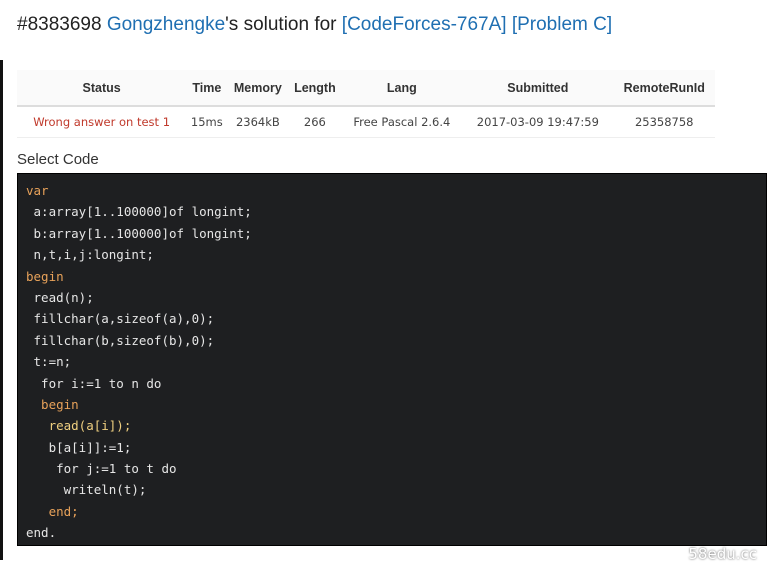 This screenshot has width=767, height=569. What do you see at coordinates (37, 190) in the screenshot?
I see `code-line: var` at bounding box center [37, 190].